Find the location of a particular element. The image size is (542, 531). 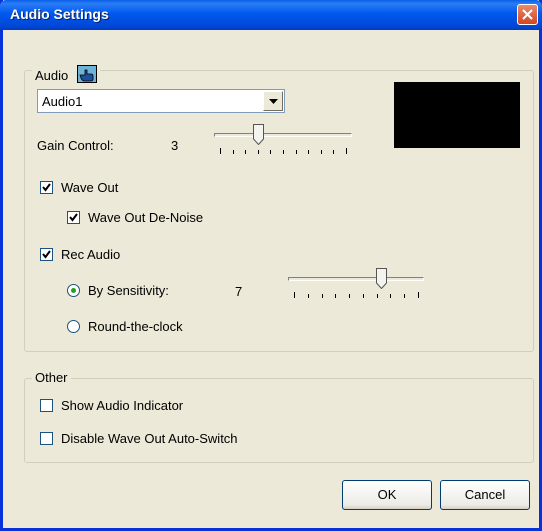

close-button is located at coordinates (527, 14).